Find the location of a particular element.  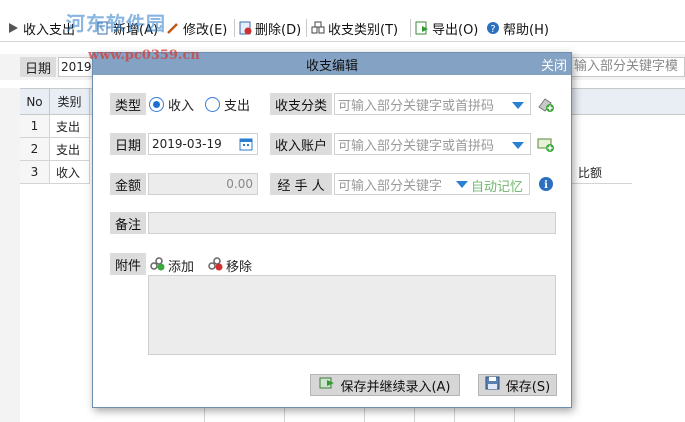

handler-label: 经 手 人 is located at coordinates (301, 184).